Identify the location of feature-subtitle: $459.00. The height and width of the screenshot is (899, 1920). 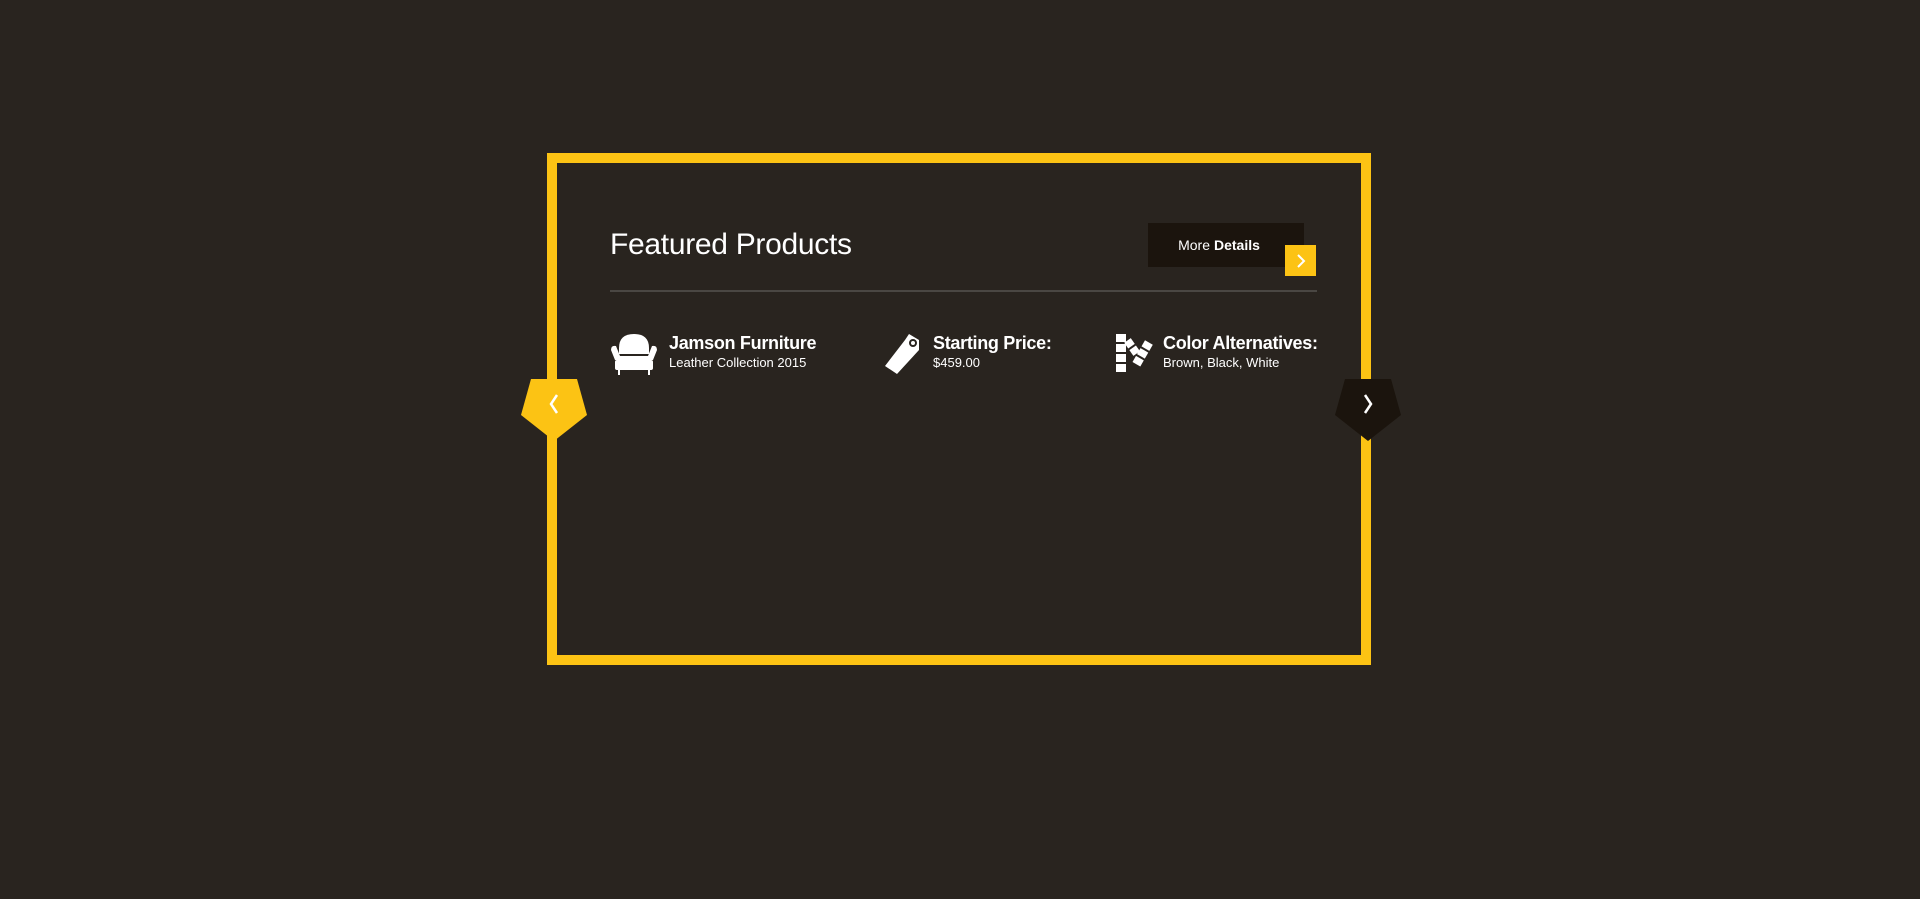
(956, 362).